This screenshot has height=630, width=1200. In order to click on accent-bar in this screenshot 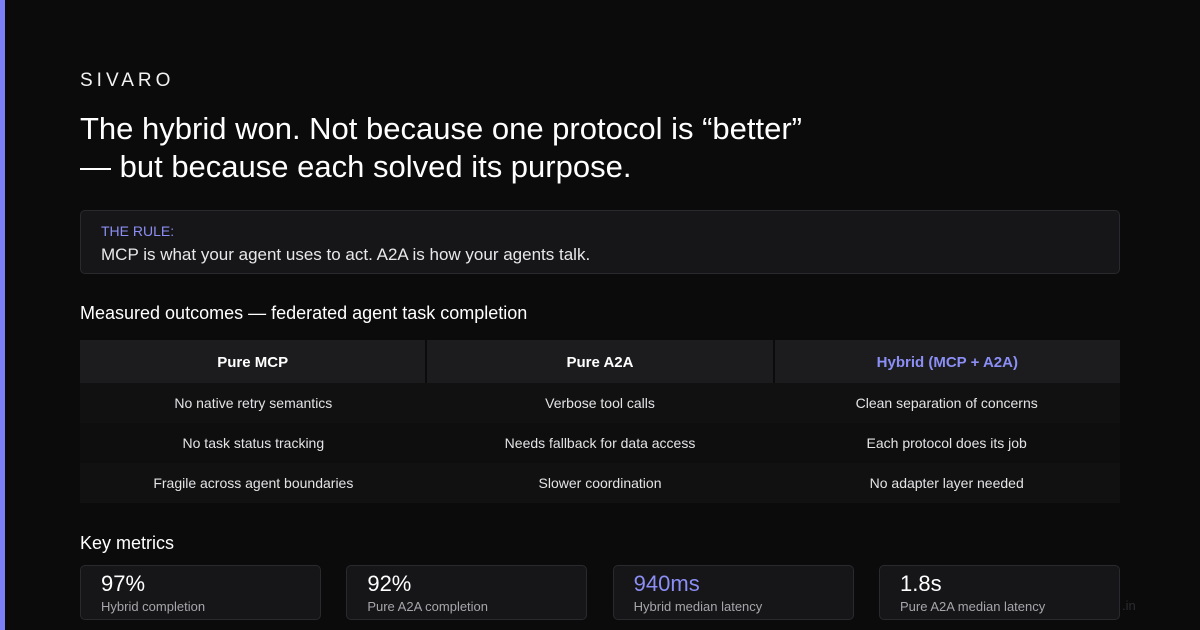, I will do `click(2, 315)`.